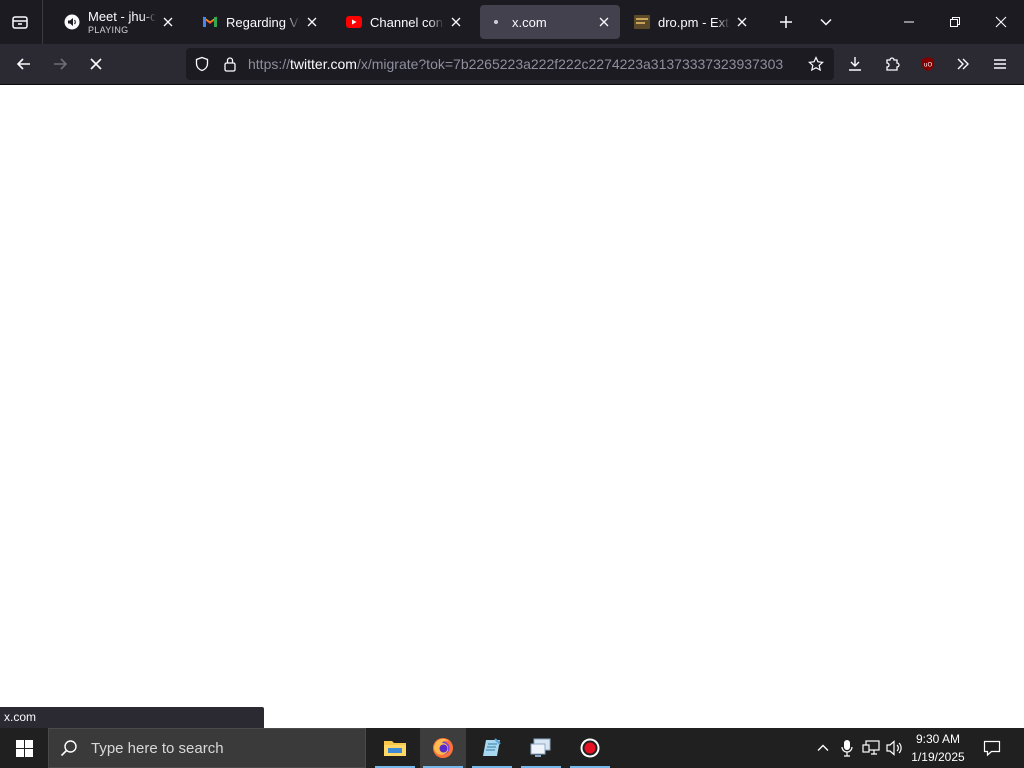  I want to click on microphone-button, so click(847, 748).